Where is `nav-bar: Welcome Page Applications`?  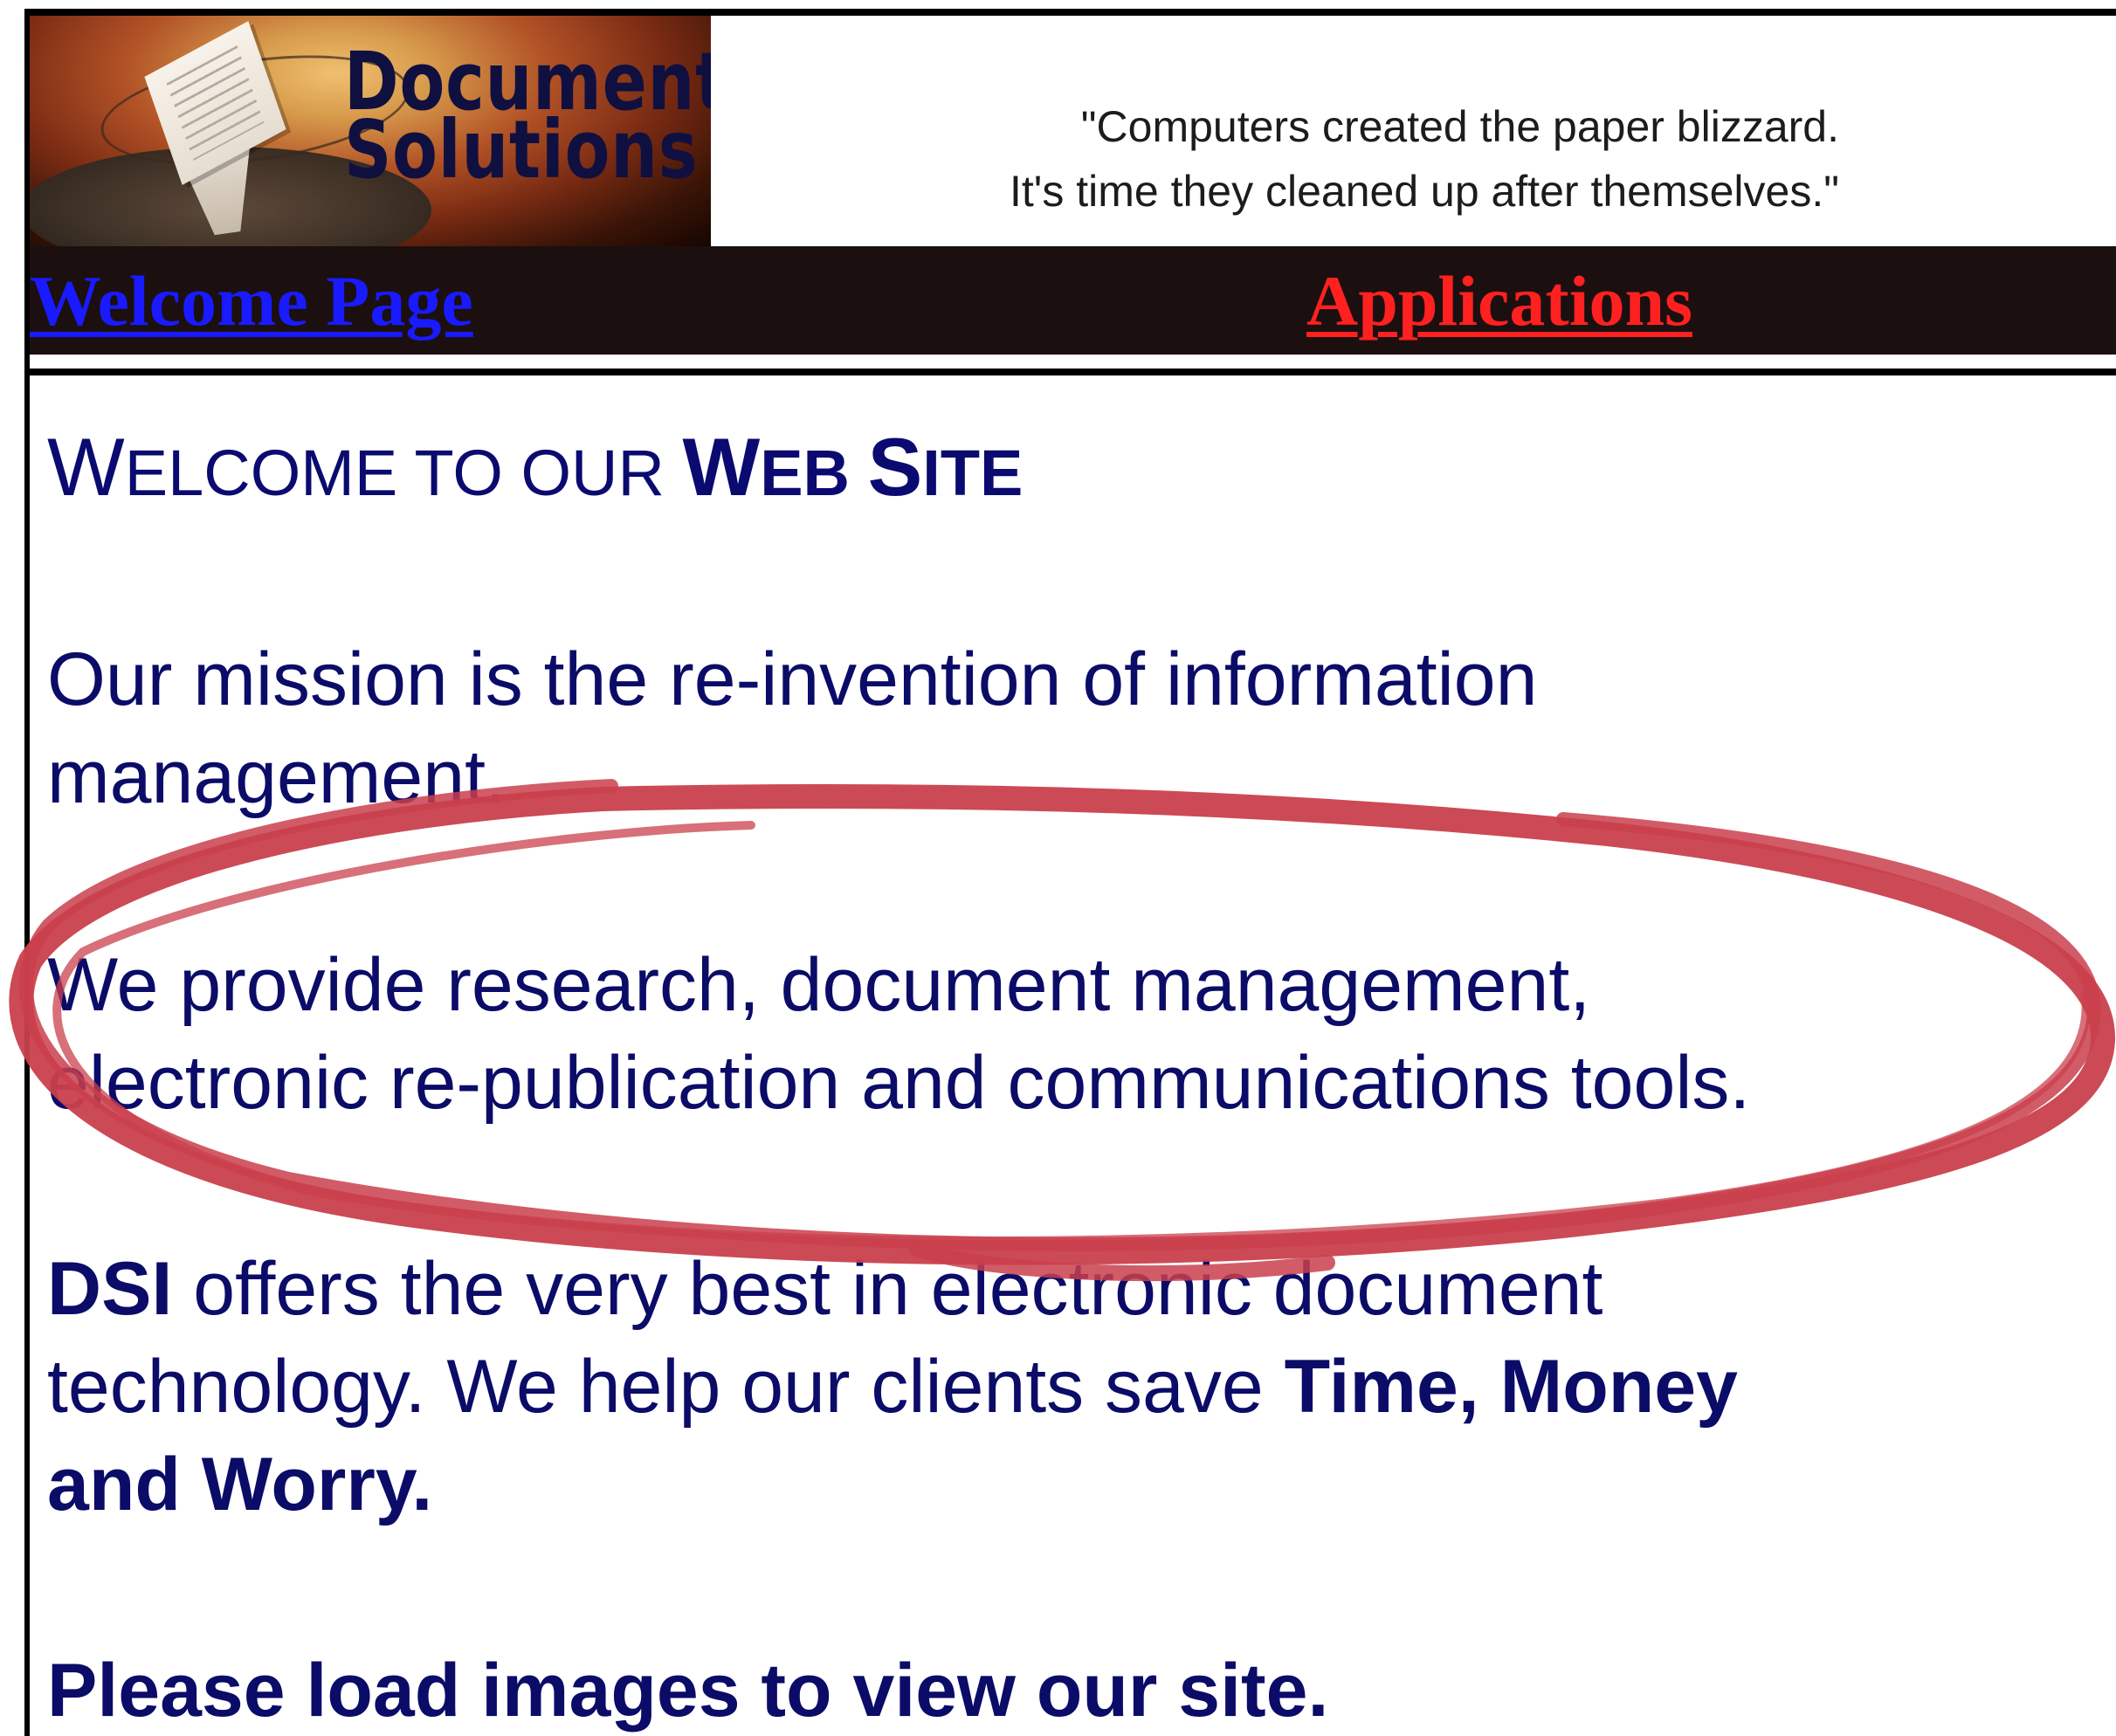
nav-bar: Welcome Page Applications is located at coordinates (1070, 300).